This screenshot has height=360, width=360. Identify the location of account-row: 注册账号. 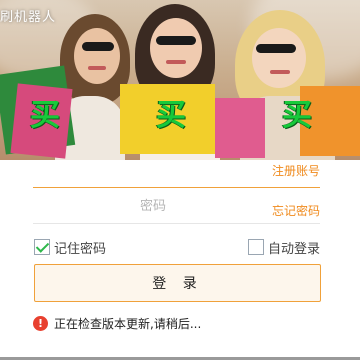
(176, 174).